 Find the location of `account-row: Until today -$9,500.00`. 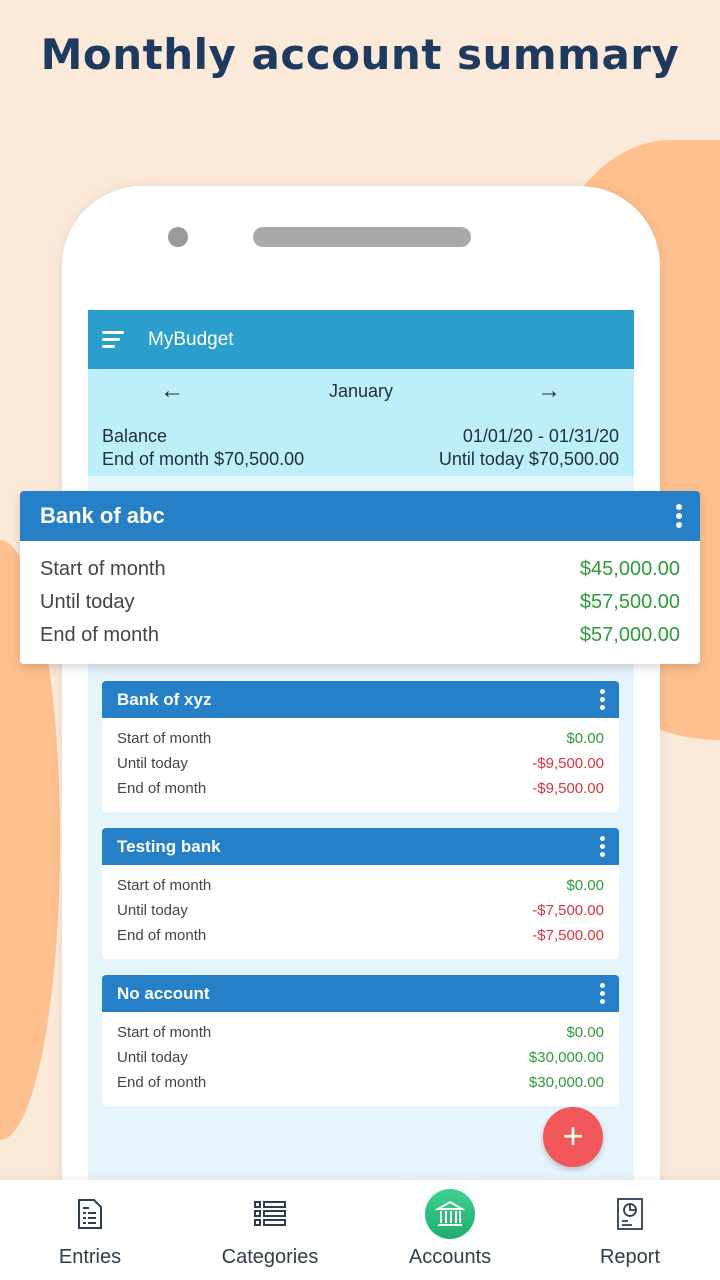

account-row: Until today -$9,500.00 is located at coordinates (360, 767).